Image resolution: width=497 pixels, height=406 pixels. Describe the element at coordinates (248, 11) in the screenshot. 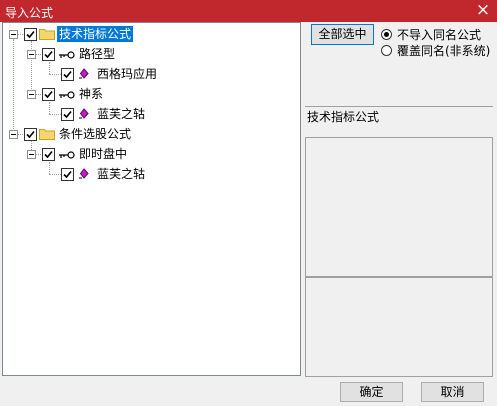

I see `title-bar: 导入公式 ×` at that location.